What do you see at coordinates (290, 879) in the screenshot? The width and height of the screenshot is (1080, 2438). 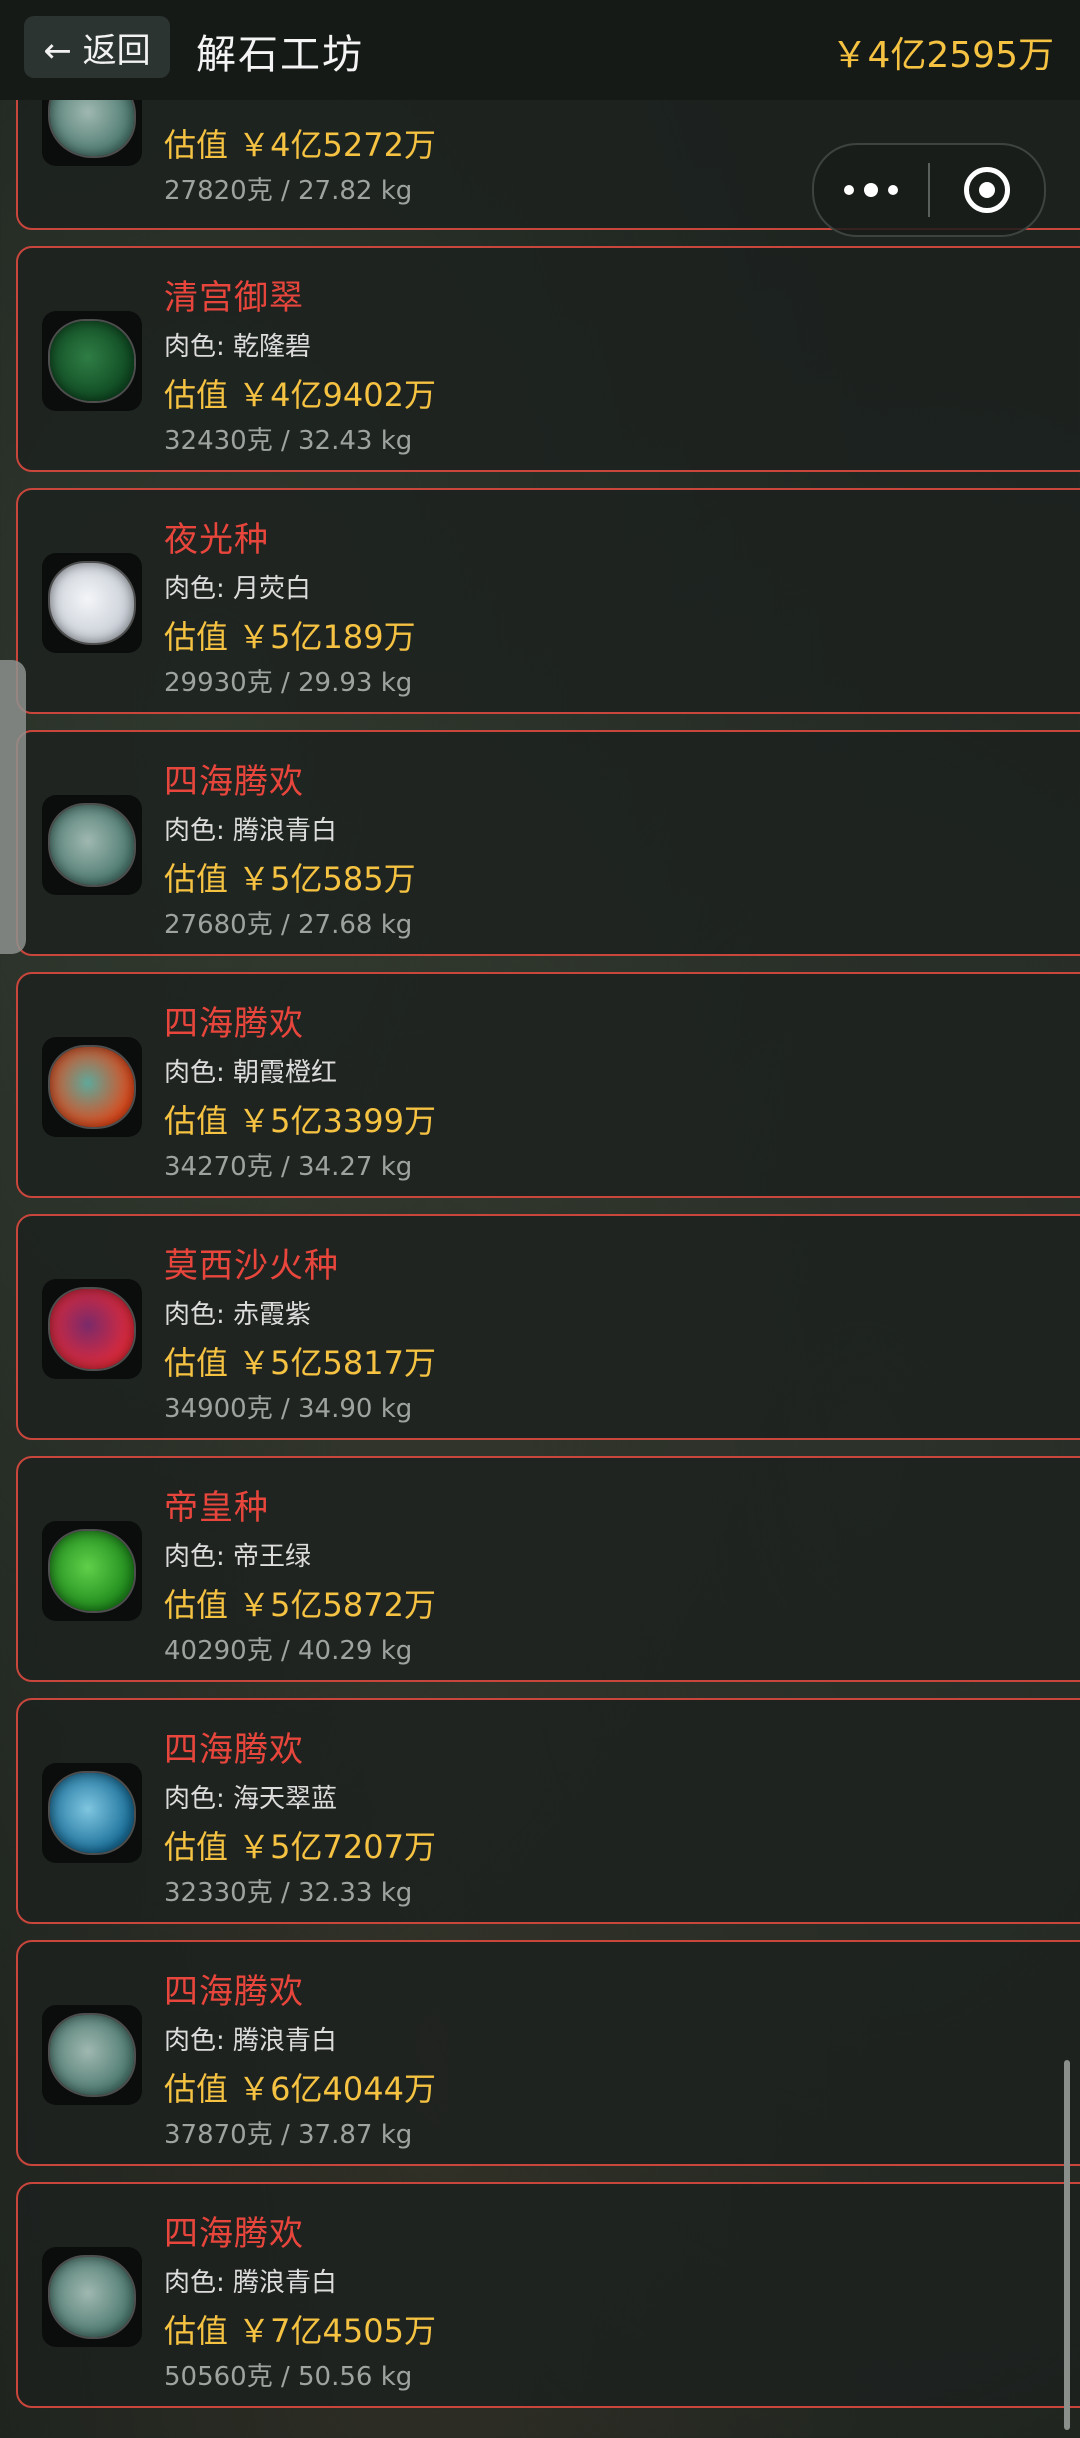 I see `jade-value: 估值 ￥5亿585万` at bounding box center [290, 879].